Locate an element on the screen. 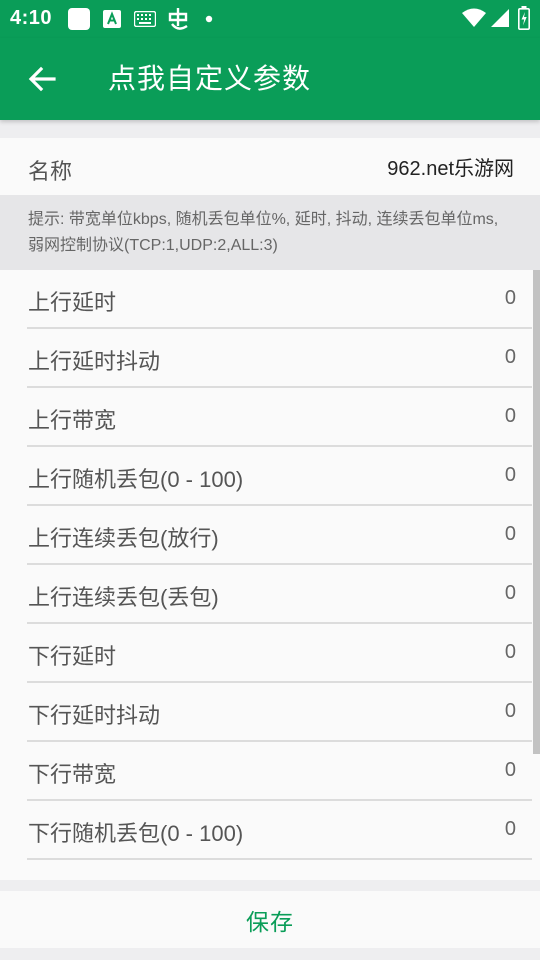  name-label: 名称 is located at coordinates (50, 171).